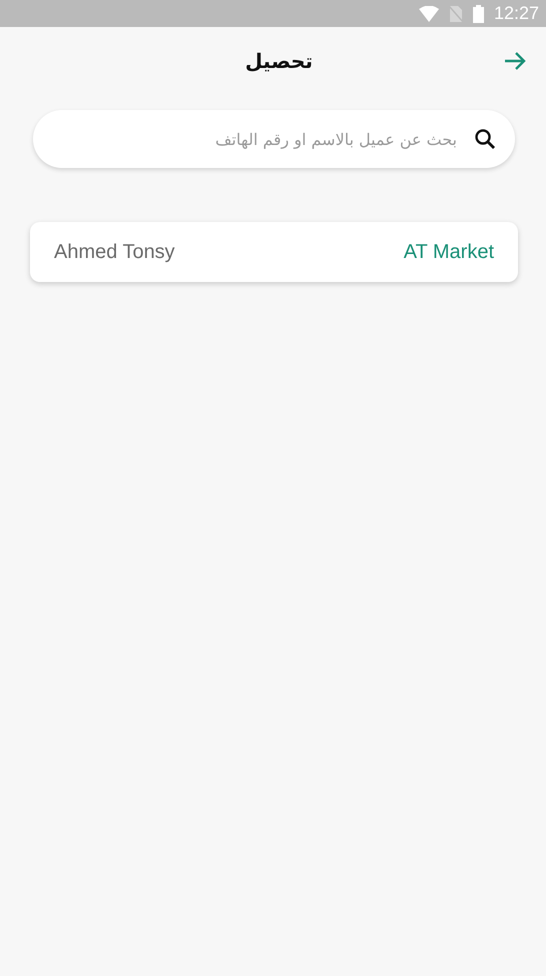 The image size is (546, 976). I want to click on customer-card: Ahmed Tonsy AT Market, so click(274, 252).